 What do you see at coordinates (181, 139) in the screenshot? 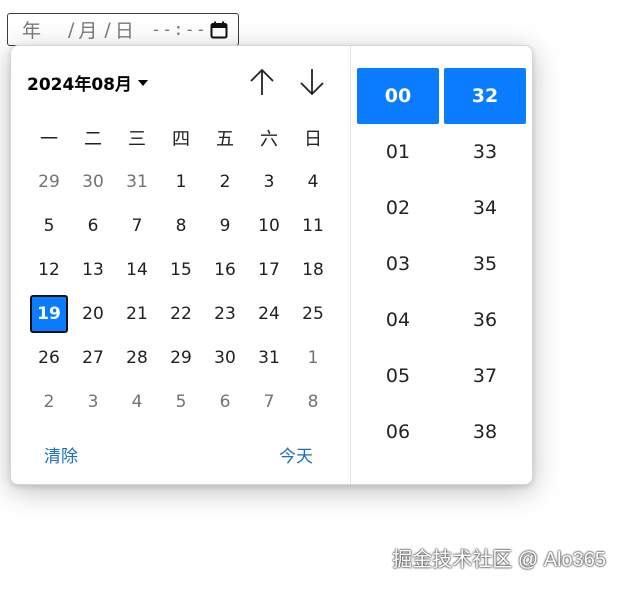
I see `weekday-header: 四` at bounding box center [181, 139].